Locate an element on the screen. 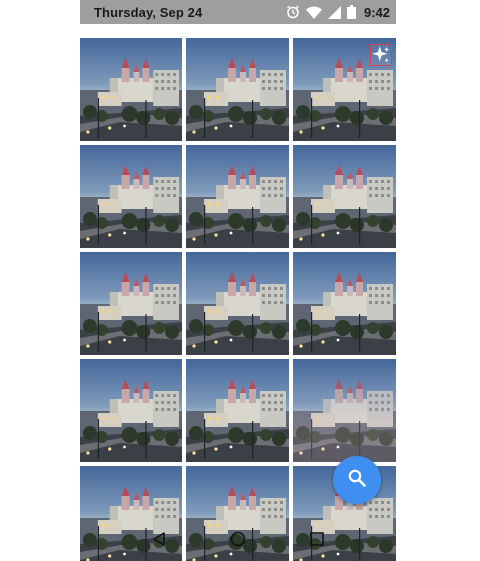 The height and width of the screenshot is (561, 480). status-date: Thursday, Sep 24 is located at coordinates (148, 12).